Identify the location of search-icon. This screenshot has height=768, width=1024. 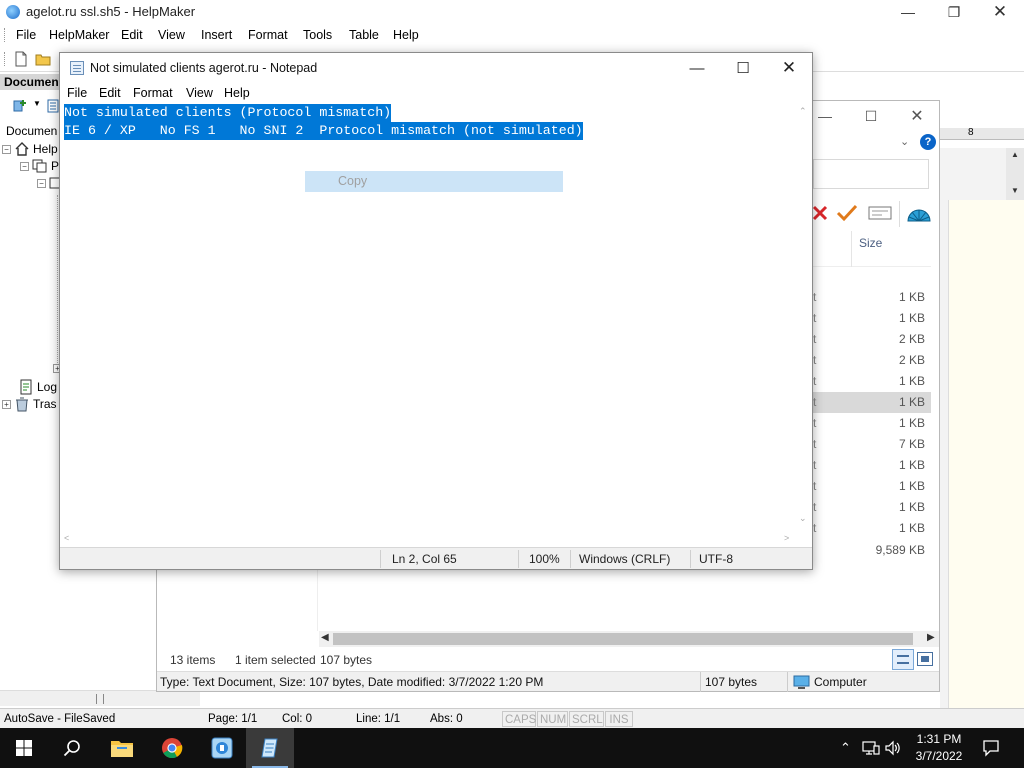
(71, 748).